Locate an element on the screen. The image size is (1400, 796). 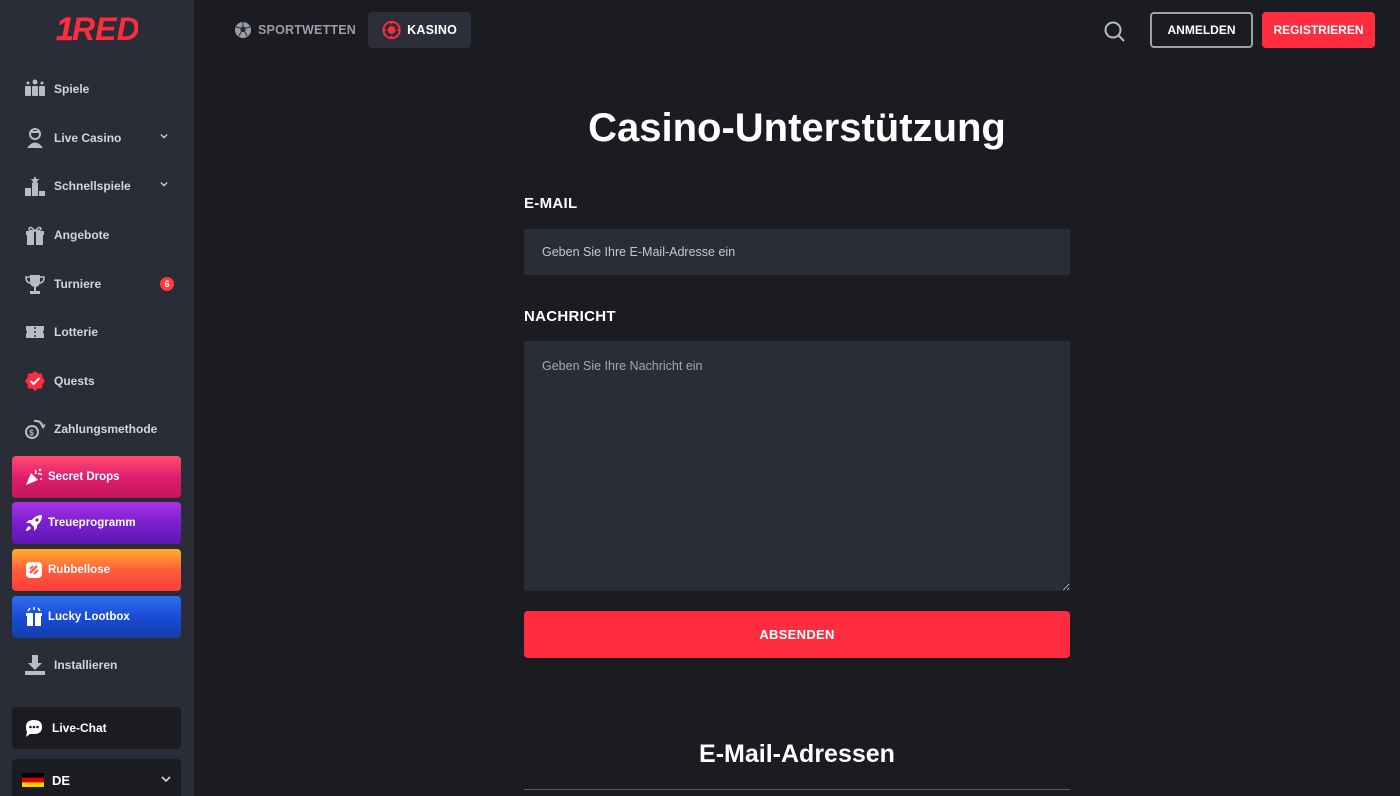
sidebar-item-label: Lotterie is located at coordinates (76, 332).